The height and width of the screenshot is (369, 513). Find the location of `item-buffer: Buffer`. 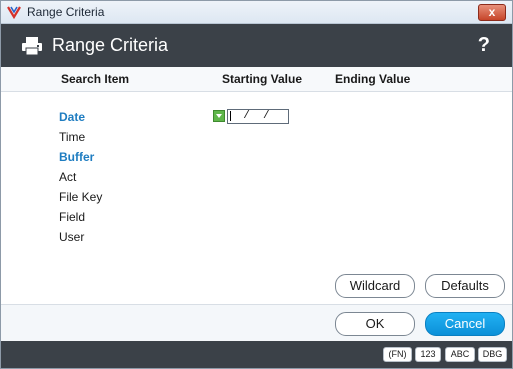

item-buffer: Buffer is located at coordinates (76, 157).